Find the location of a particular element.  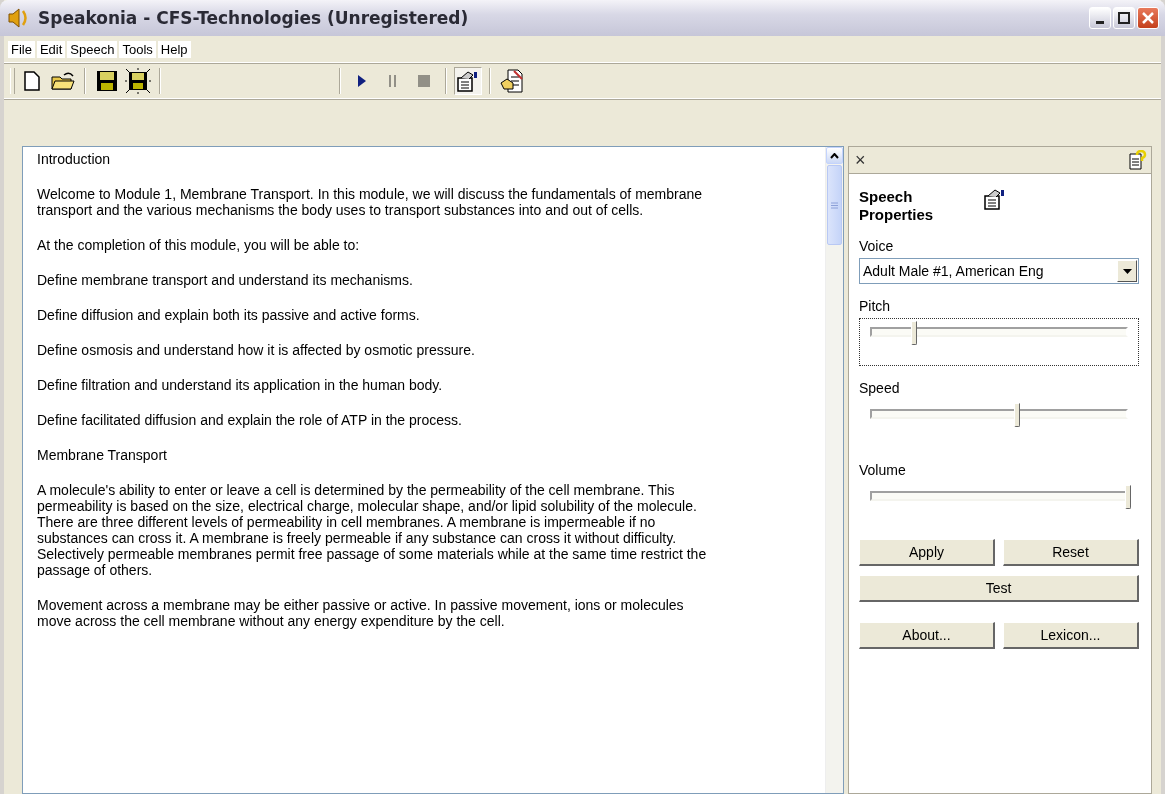

help-icon is located at coordinates (1138, 160).